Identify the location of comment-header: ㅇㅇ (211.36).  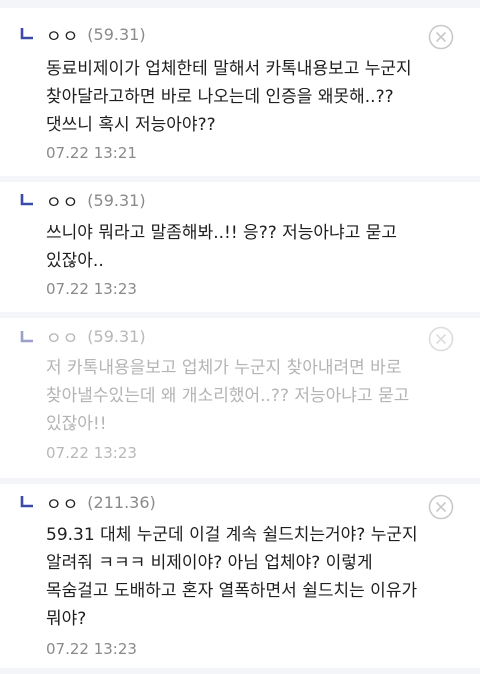
(101, 502).